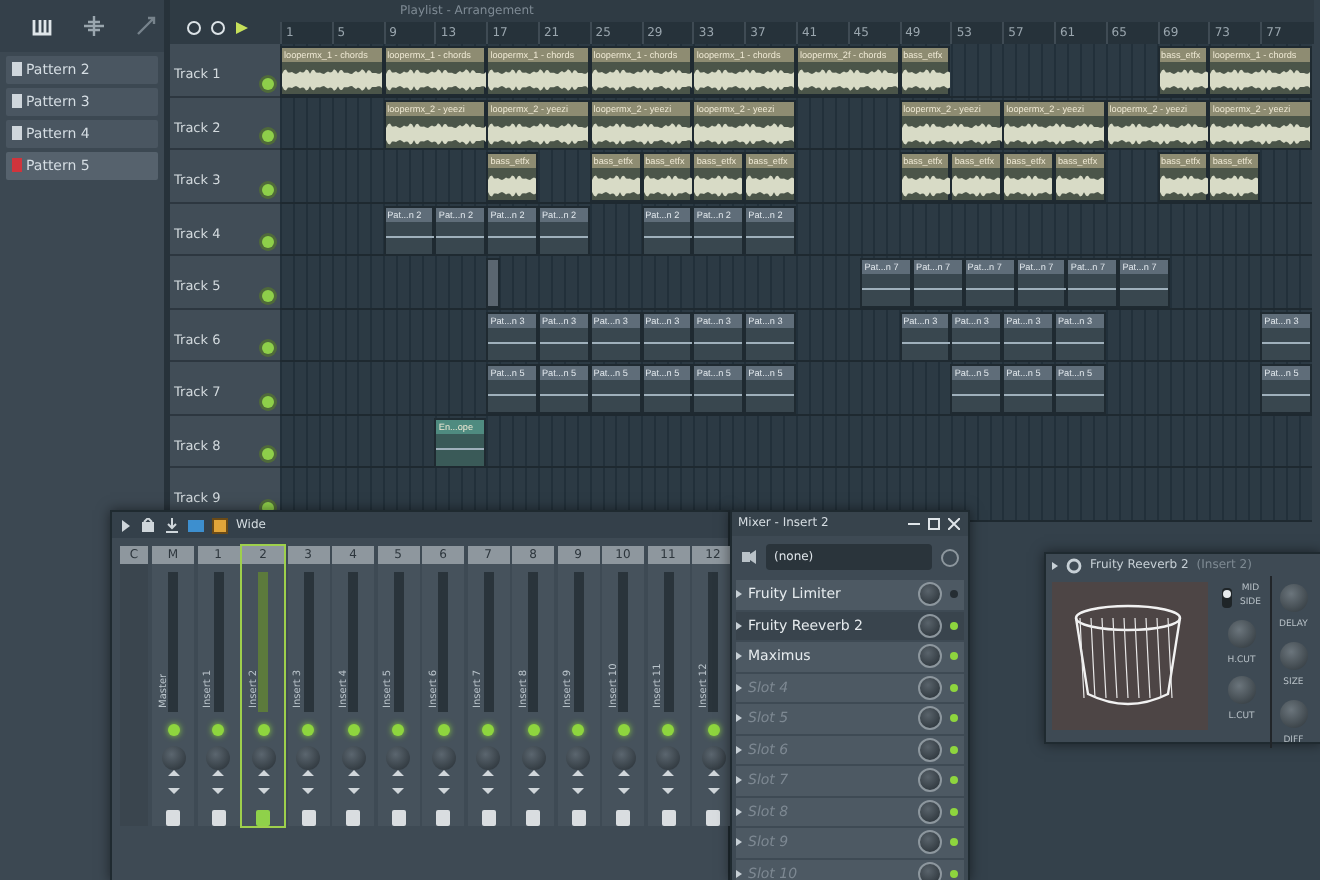  I want to click on view-icon, so click(220, 525).